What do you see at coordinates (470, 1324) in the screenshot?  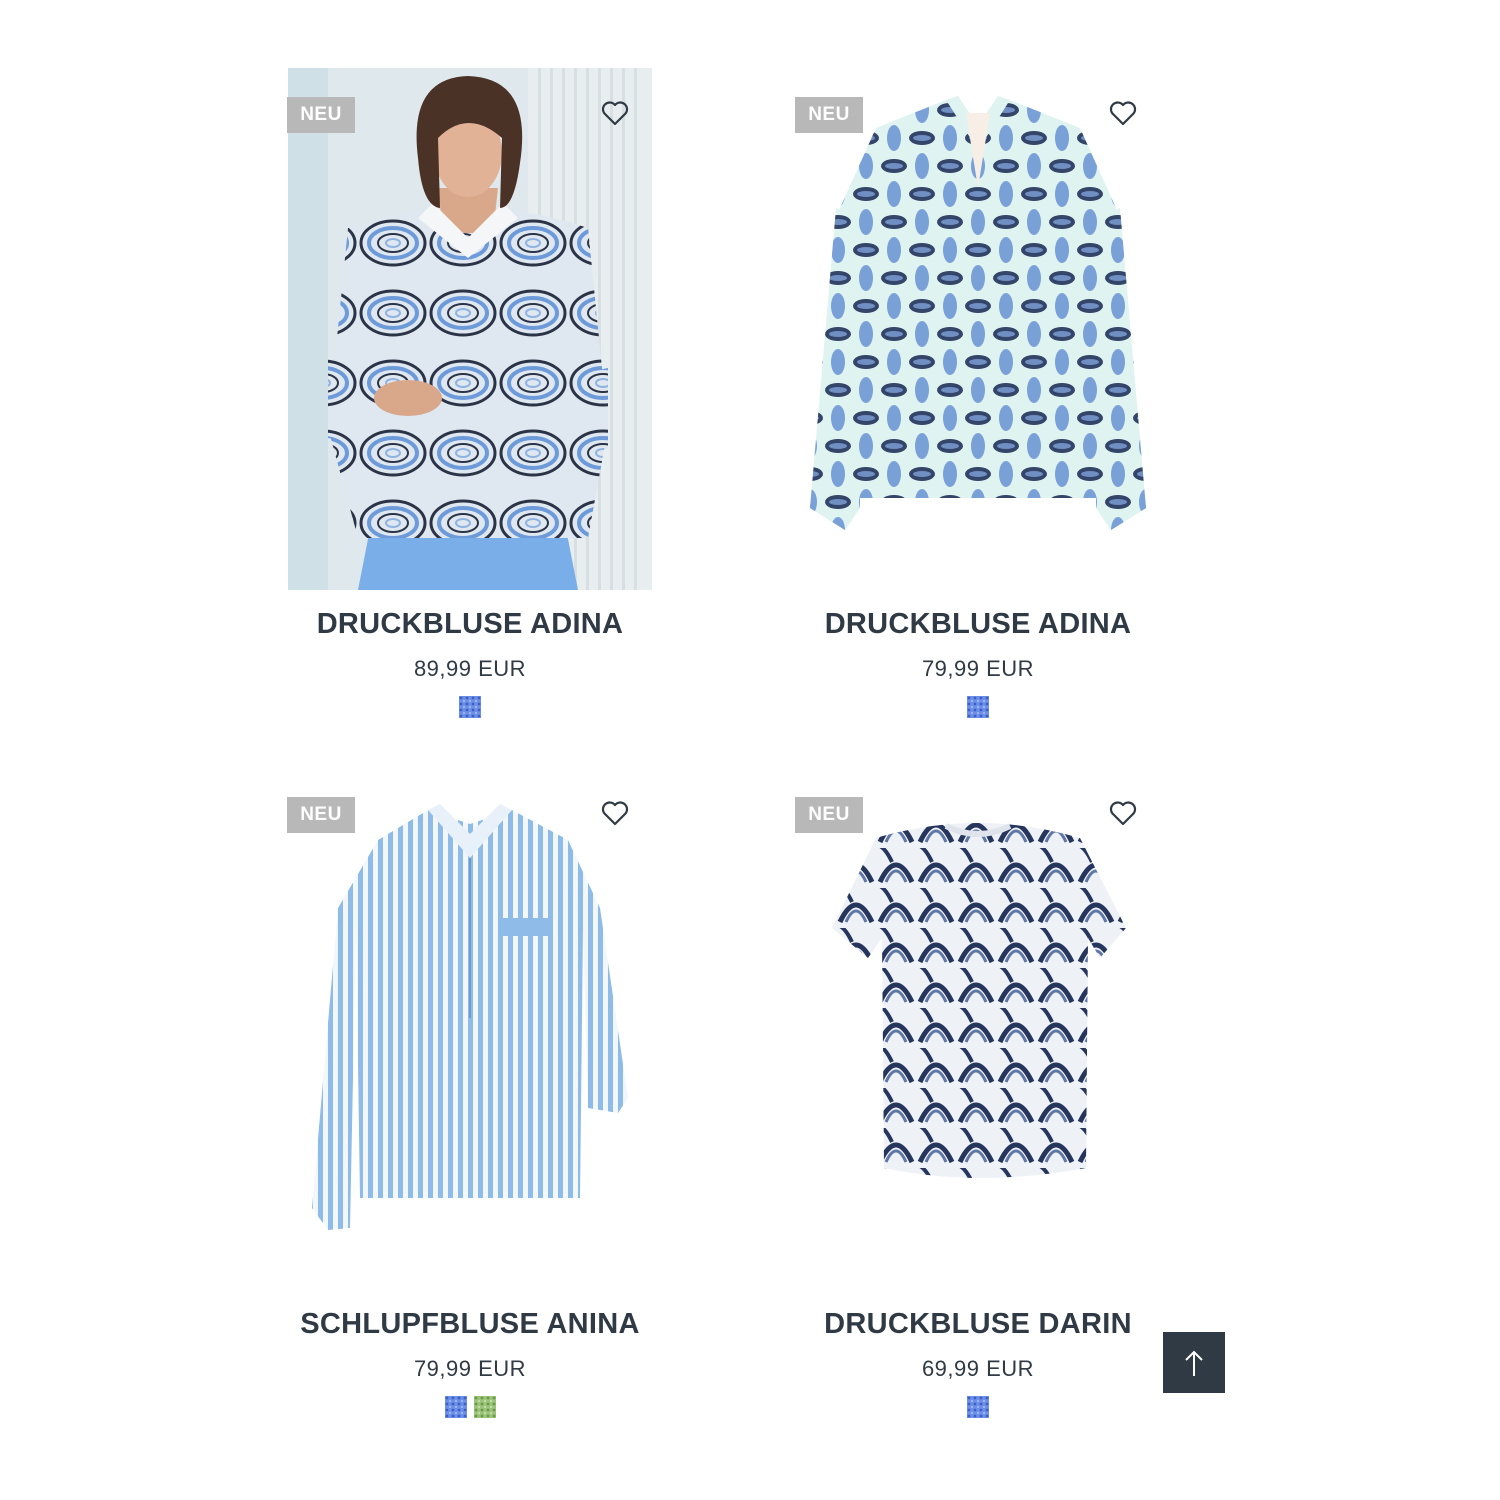 I see `product-name: SCHLUPFBLUSE ANINA` at bounding box center [470, 1324].